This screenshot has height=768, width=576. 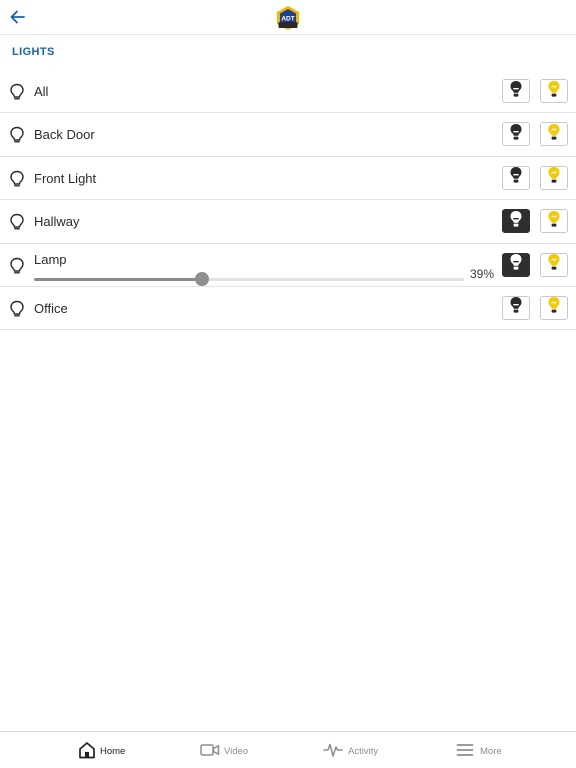 I want to click on brightness-level: 39%, so click(x=482, y=273).